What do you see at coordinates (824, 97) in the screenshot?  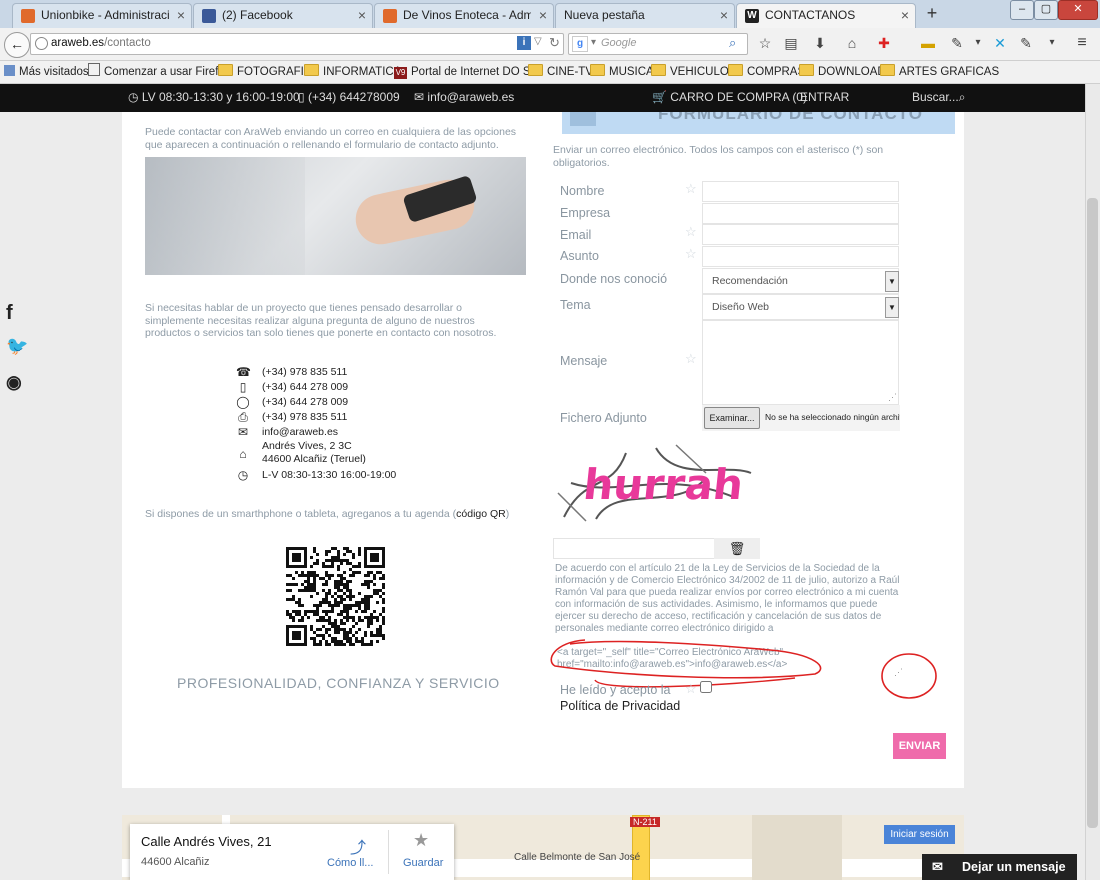 I see `login-link: ENTRAR` at bounding box center [824, 97].